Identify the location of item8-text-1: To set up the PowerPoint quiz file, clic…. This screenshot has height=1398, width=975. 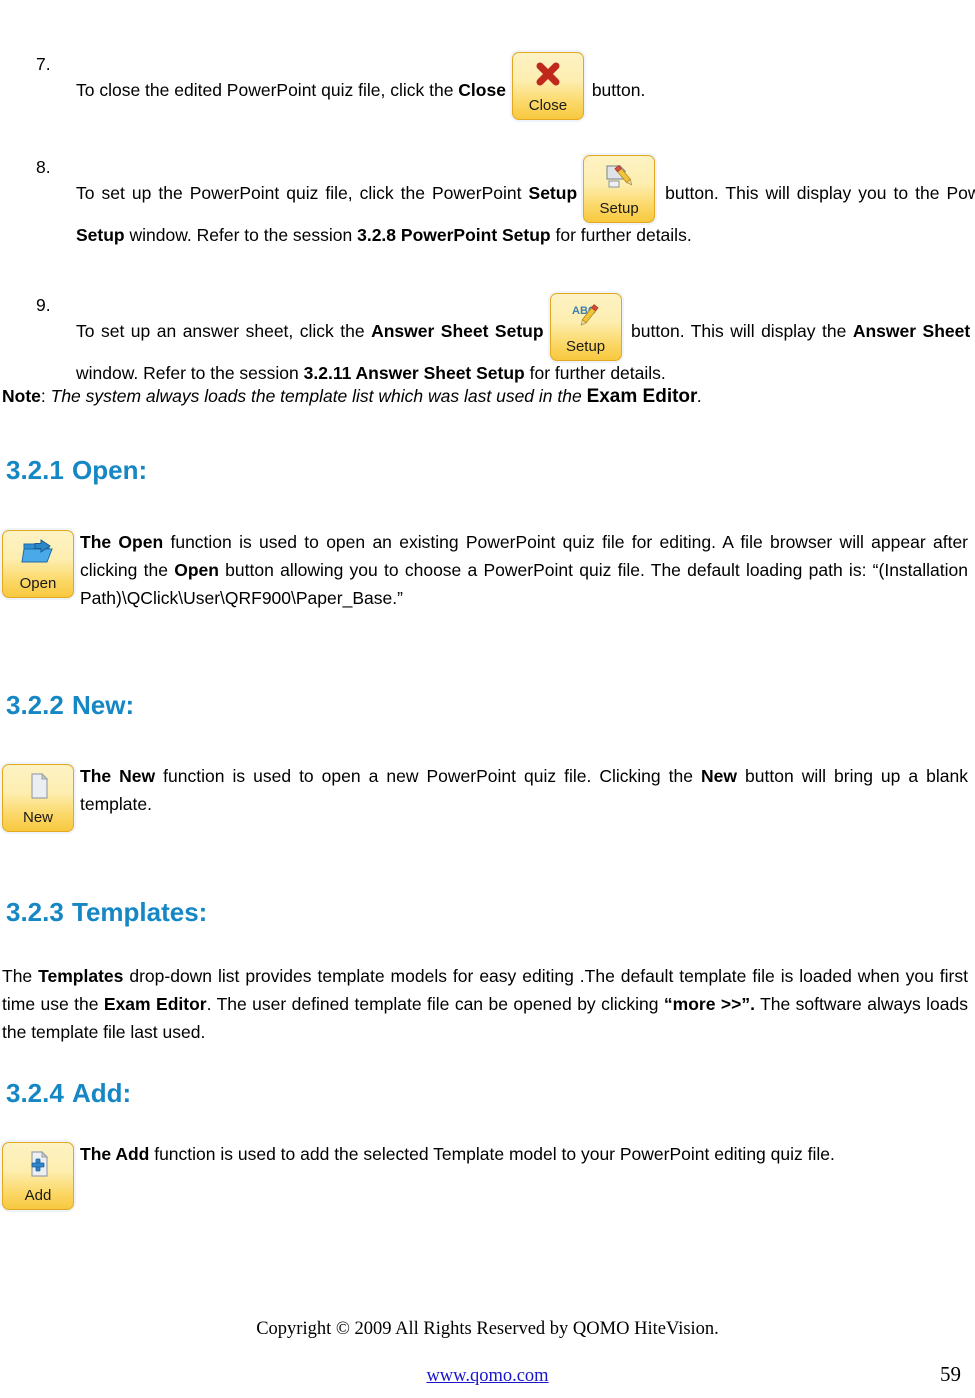
(302, 193).